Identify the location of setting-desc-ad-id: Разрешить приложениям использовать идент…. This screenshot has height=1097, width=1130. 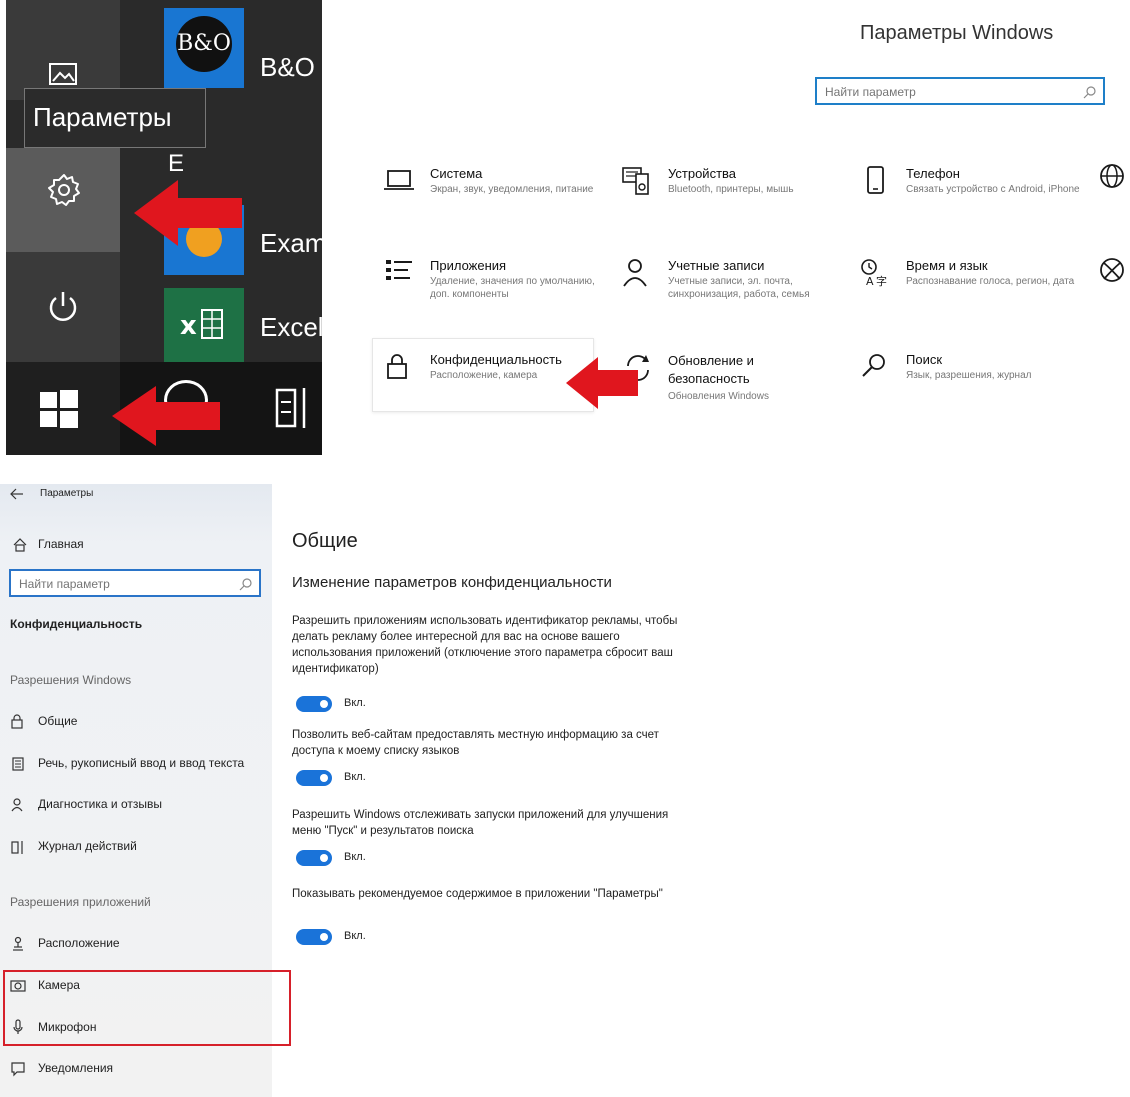
(485, 645).